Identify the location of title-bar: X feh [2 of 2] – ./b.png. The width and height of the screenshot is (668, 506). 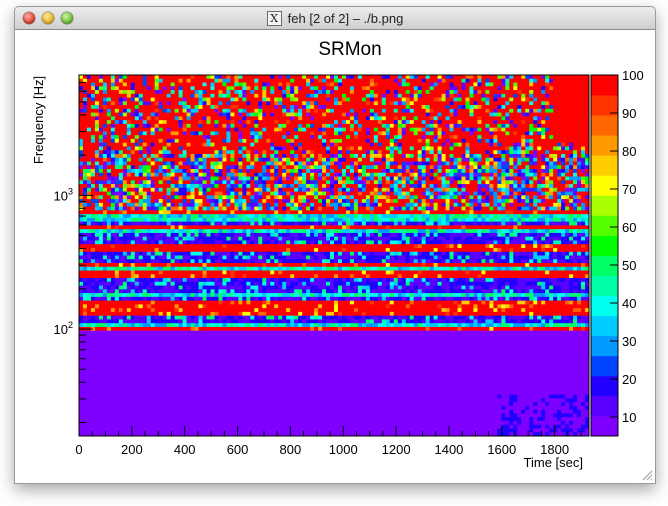
(335, 18).